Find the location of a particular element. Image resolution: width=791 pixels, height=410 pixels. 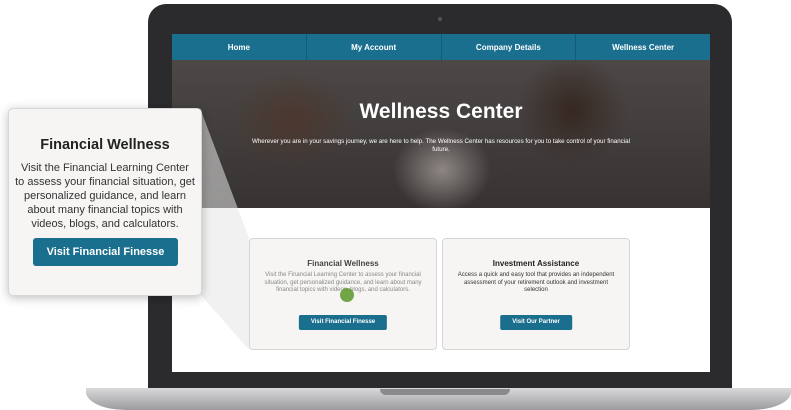

nav-item-my-account: My Account is located at coordinates (374, 47).